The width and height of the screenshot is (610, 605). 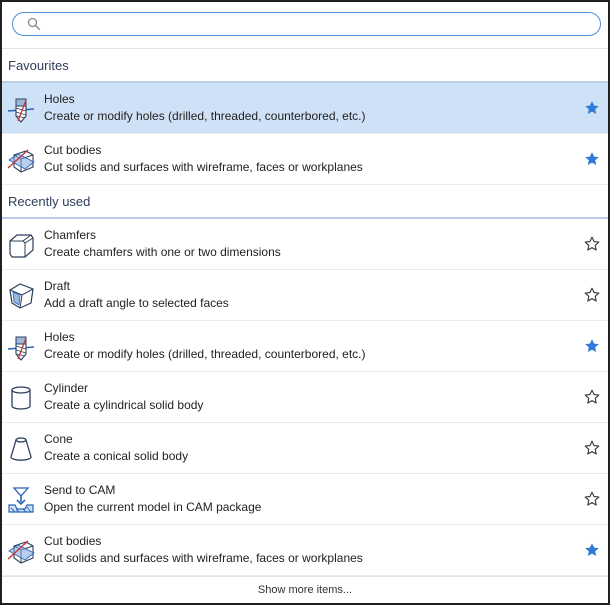 I want to click on item-title: Cylinder, so click(x=66, y=388).